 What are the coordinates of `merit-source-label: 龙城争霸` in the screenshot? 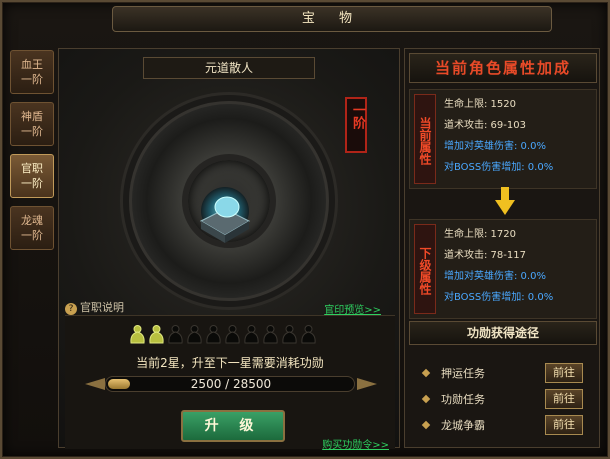 It's located at (463, 425).